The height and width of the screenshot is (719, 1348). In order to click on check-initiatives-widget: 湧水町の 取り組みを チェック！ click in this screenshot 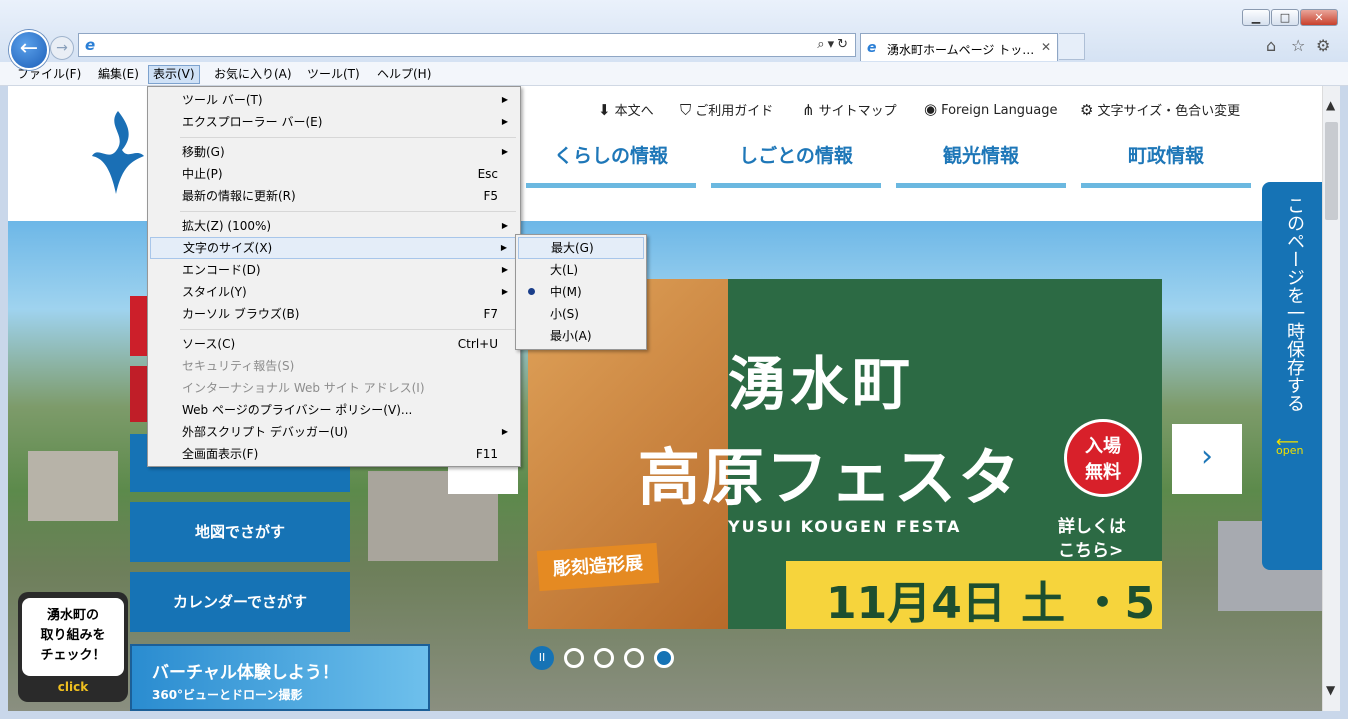, I will do `click(73, 647)`.